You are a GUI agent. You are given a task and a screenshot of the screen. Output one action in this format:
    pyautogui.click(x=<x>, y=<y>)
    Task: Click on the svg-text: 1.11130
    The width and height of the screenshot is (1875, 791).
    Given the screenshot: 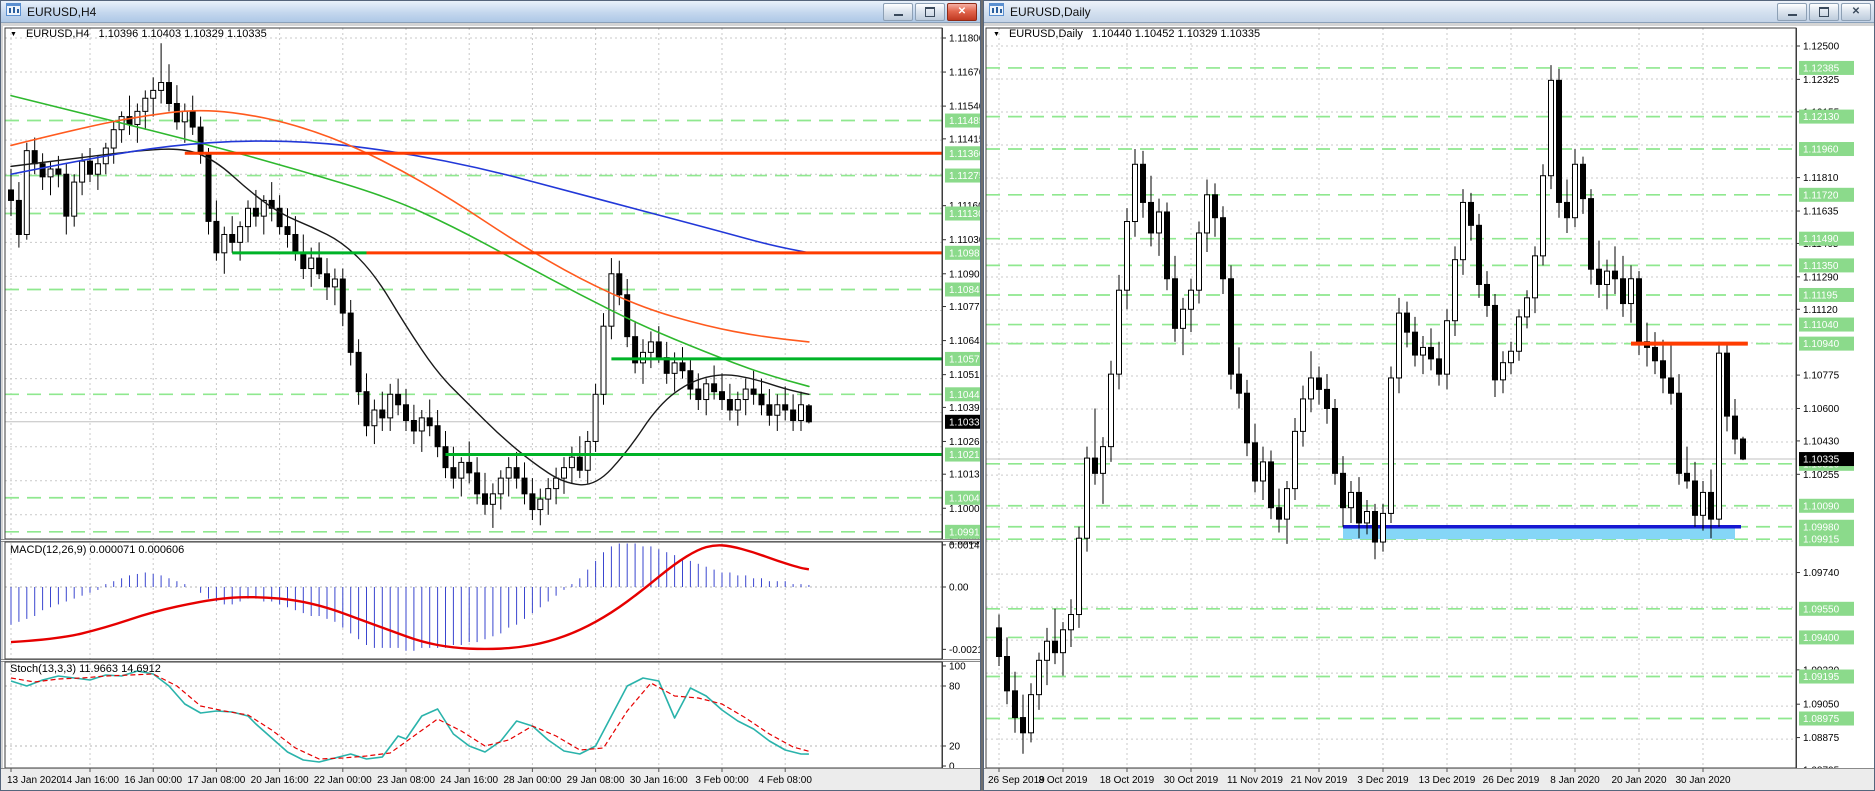 What is the action you would take?
    pyautogui.click(x=964, y=214)
    